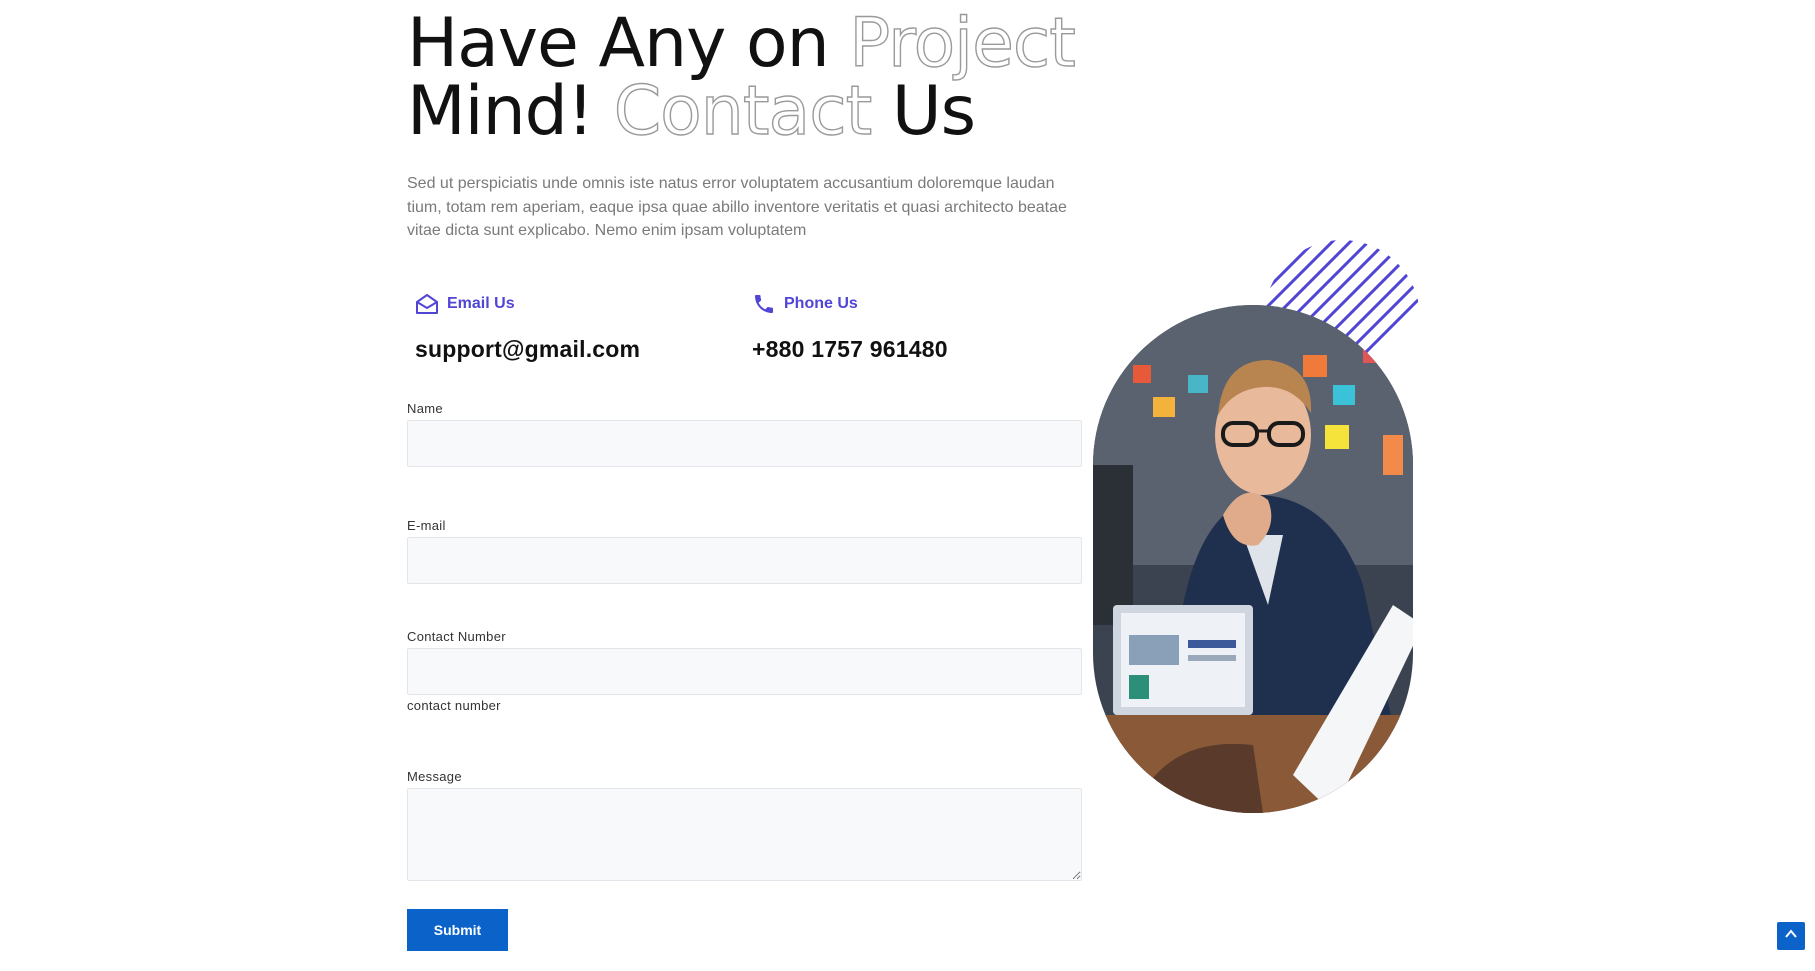 This screenshot has width=1815, height=971. I want to click on business-person-photo, so click(1253, 559).